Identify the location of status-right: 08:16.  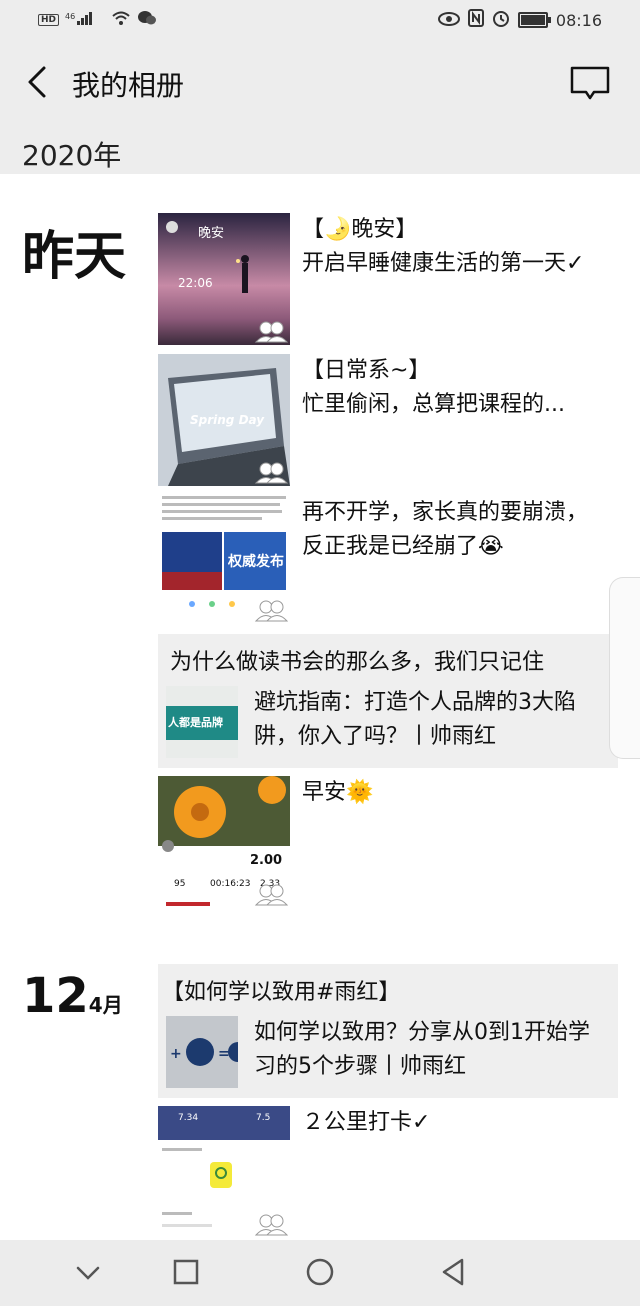
(519, 20).